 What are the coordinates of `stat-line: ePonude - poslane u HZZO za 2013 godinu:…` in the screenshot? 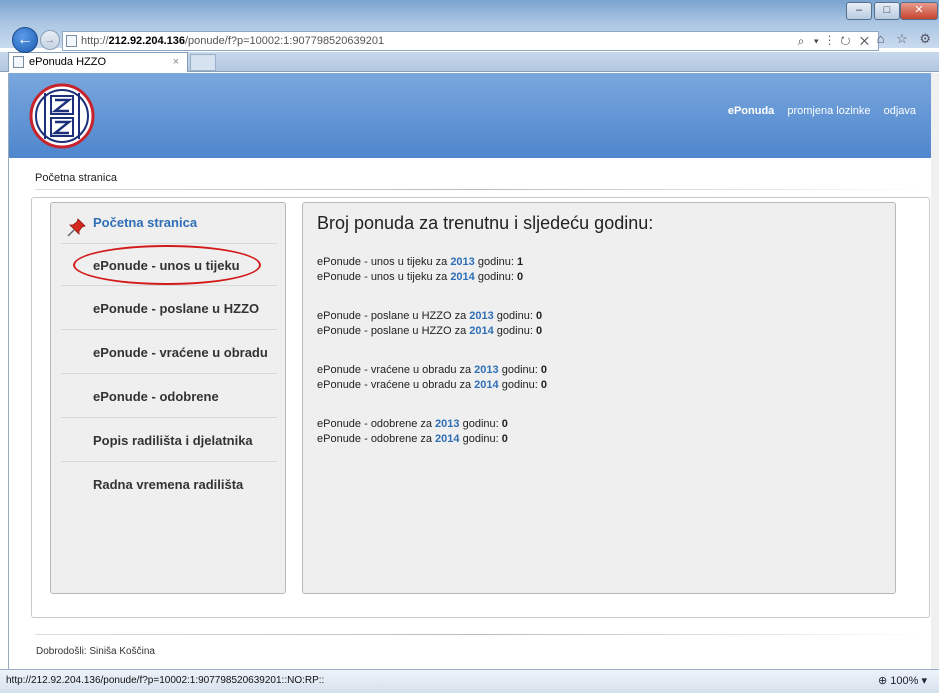 It's located at (429, 316).